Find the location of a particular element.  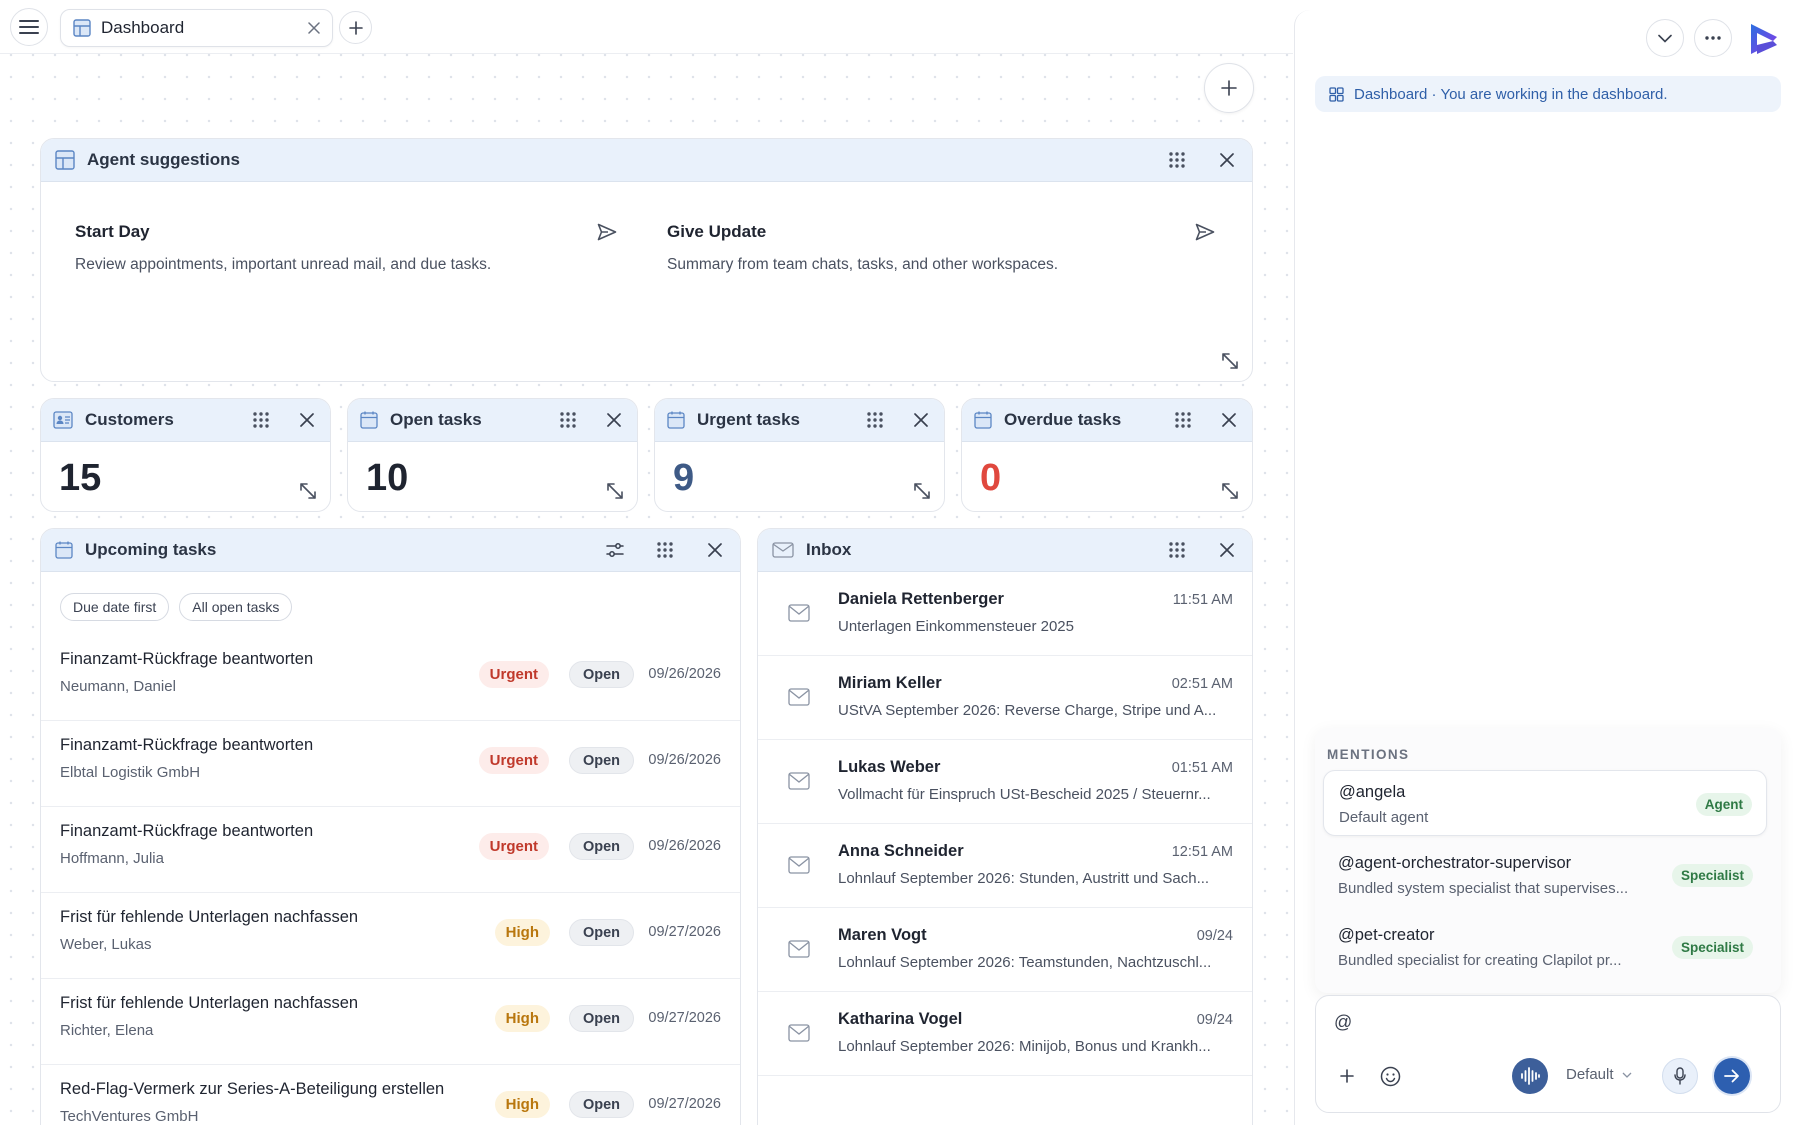

top-bar: Dashboard is located at coordinates (646, 27).